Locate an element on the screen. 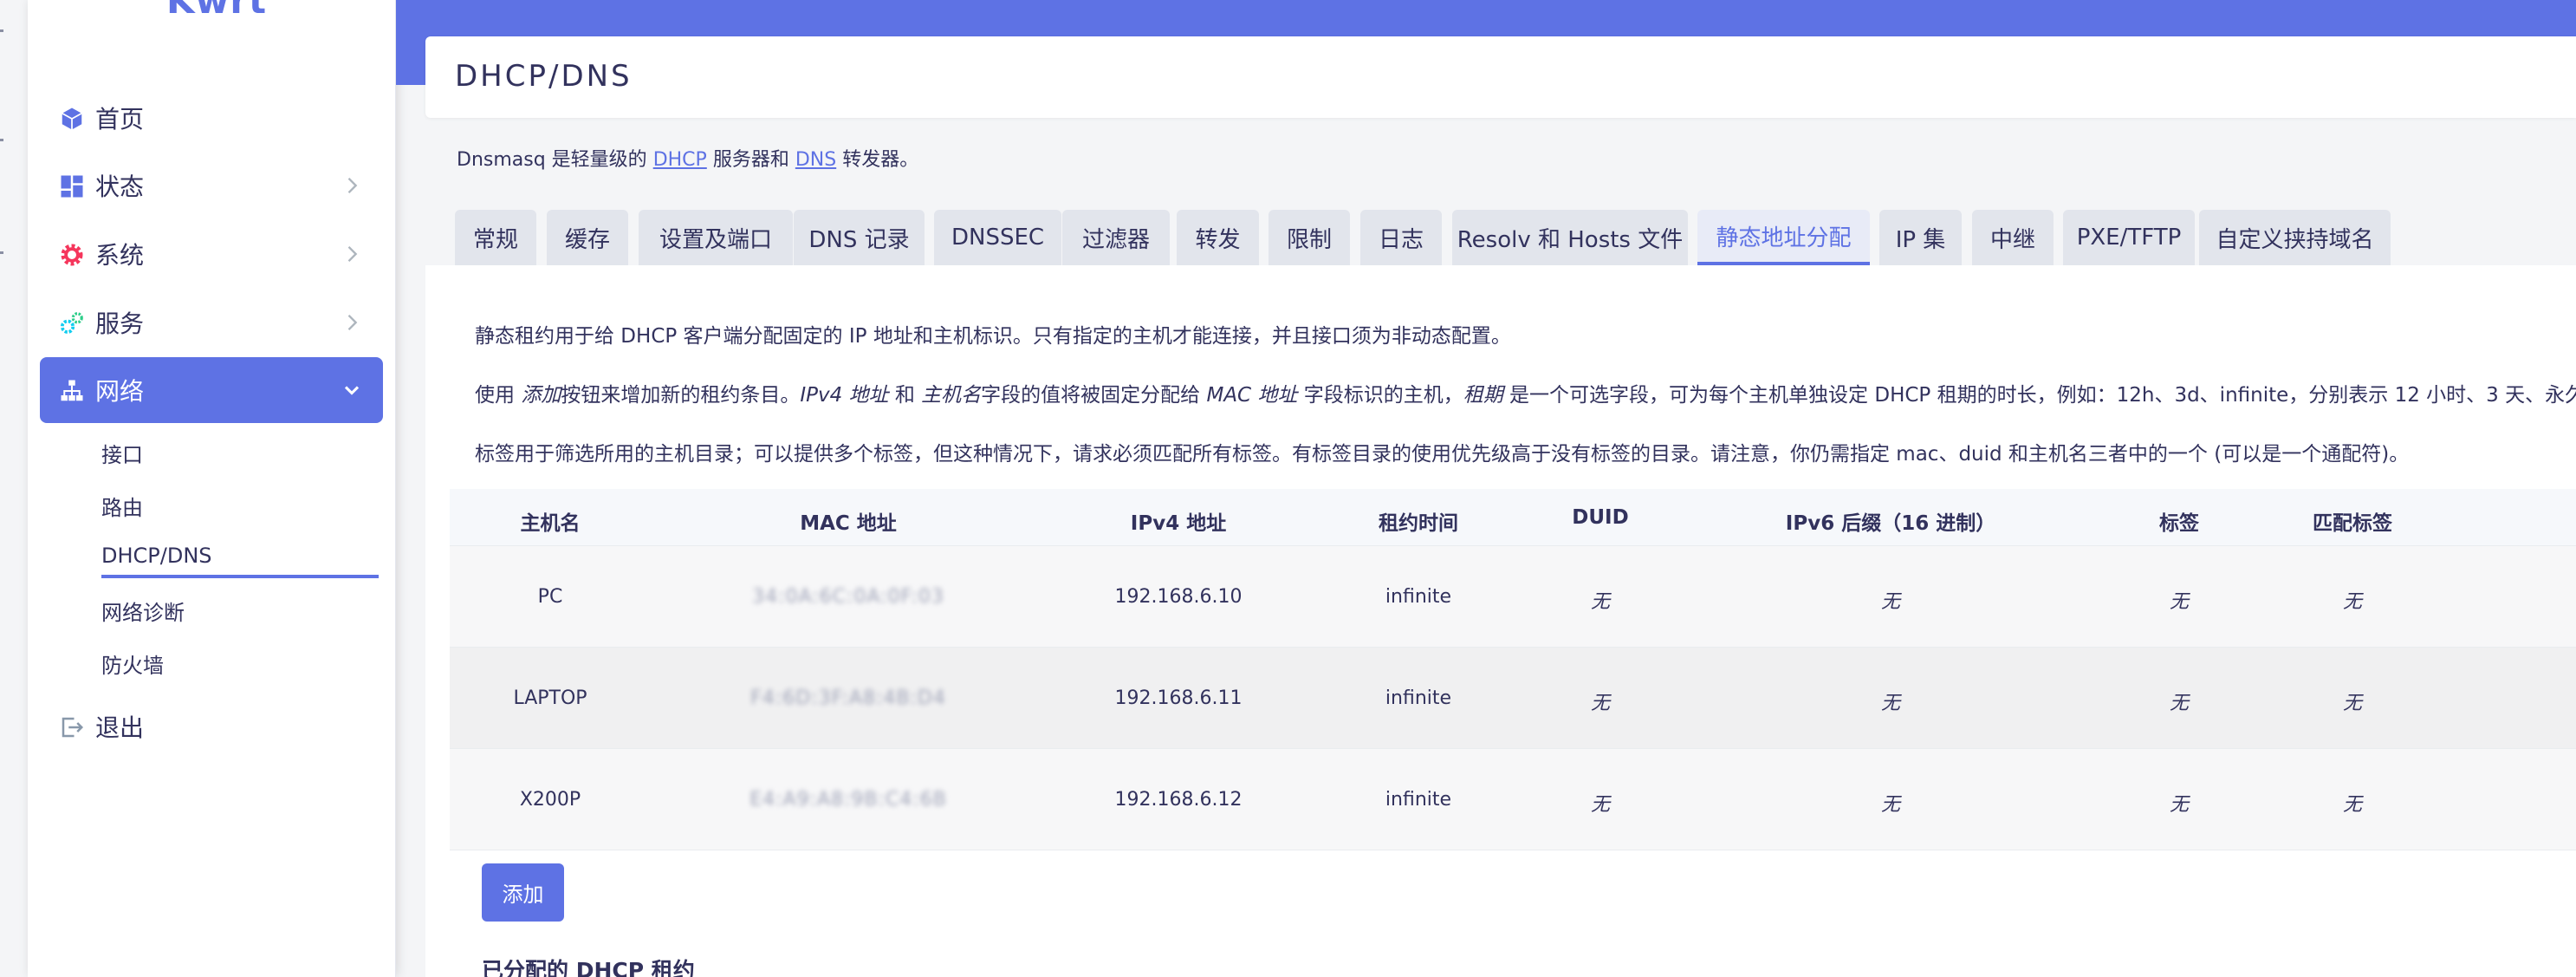 The width and height of the screenshot is (2576, 977). column-header: IPv6 后缀（16 进制） is located at coordinates (1891, 521).